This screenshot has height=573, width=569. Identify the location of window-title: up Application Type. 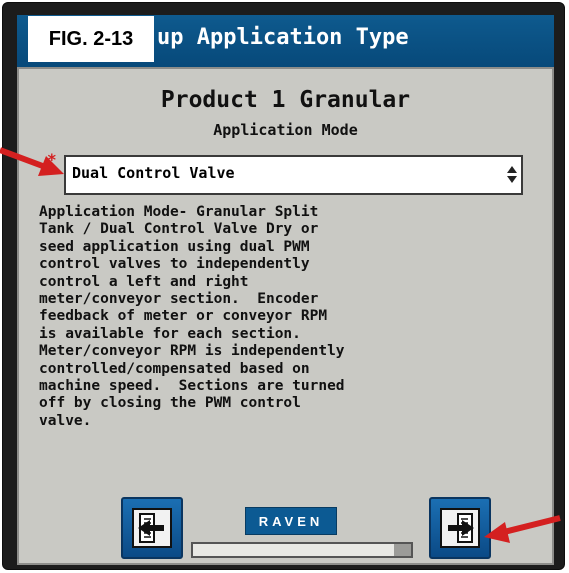
(283, 37).